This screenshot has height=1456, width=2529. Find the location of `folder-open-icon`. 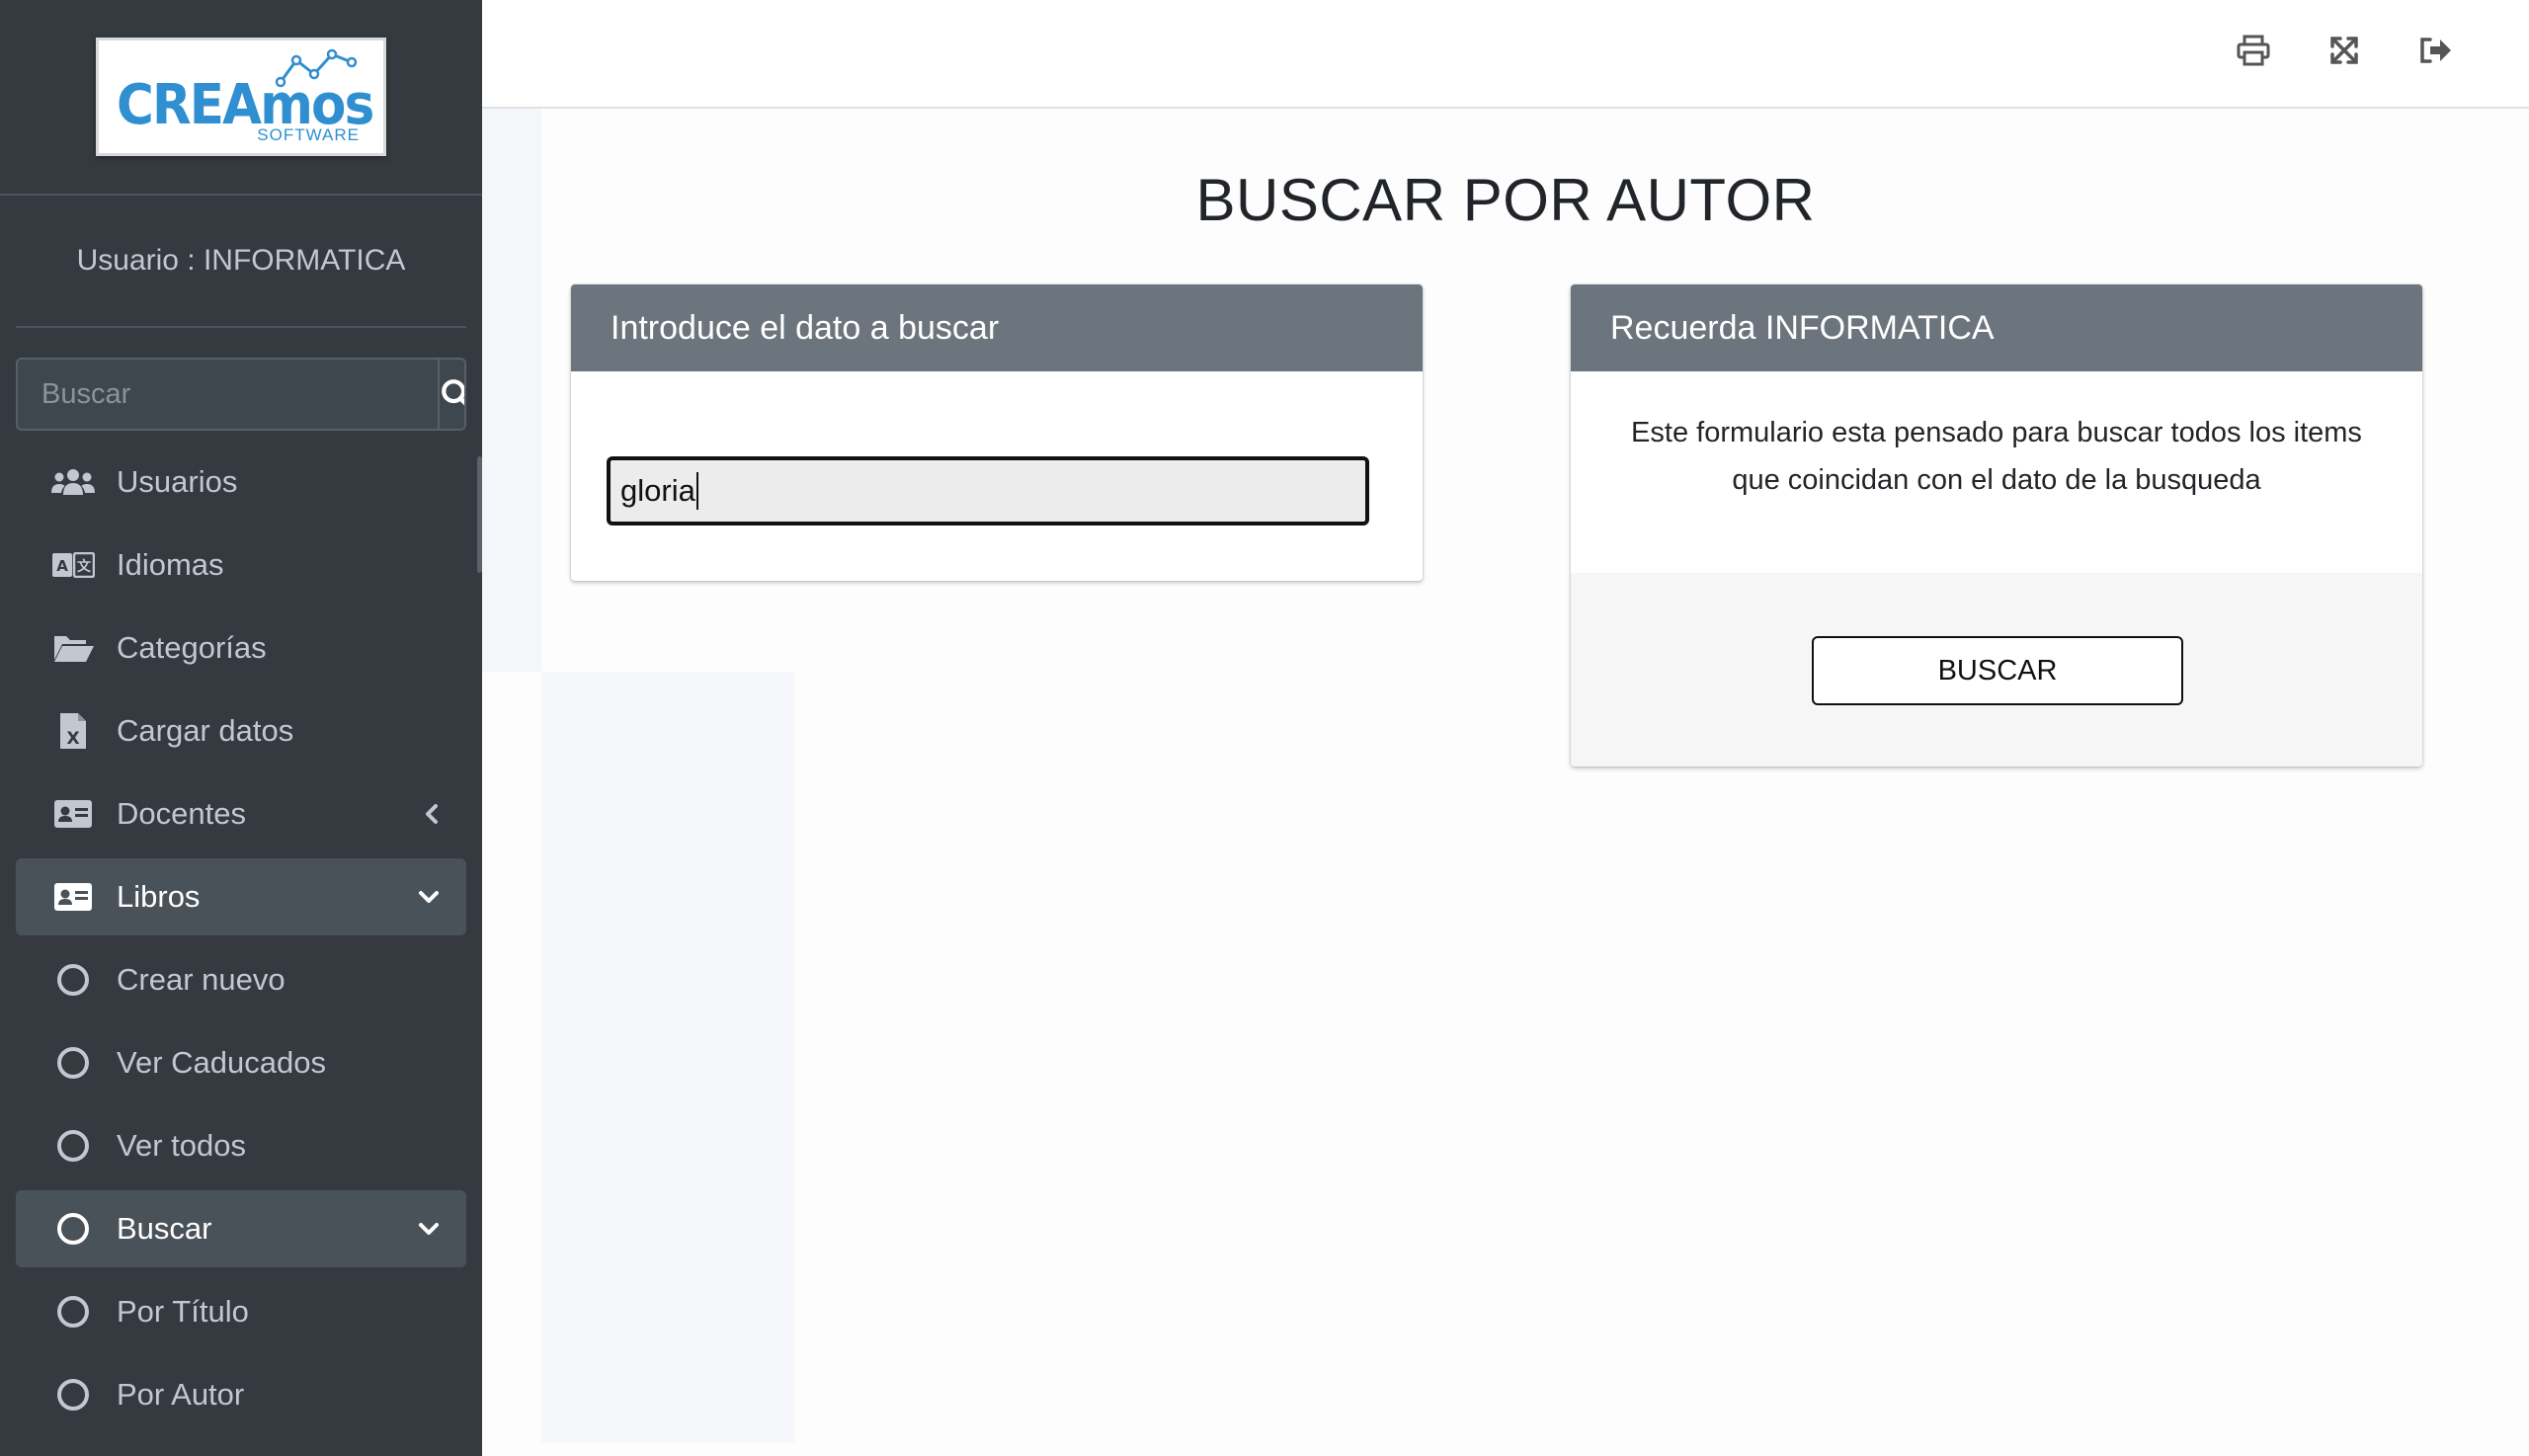

folder-open-icon is located at coordinates (73, 648).